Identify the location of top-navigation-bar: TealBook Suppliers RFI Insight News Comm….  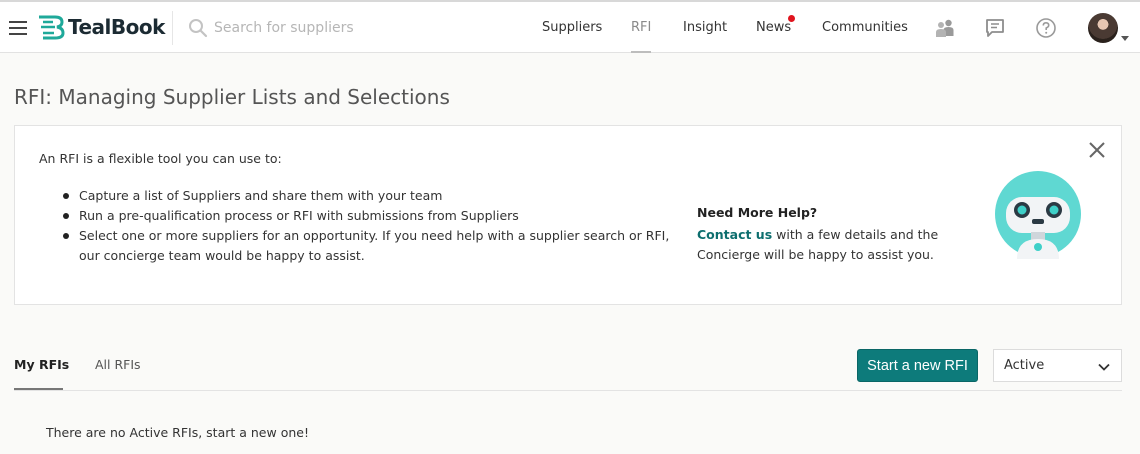
(570, 26).